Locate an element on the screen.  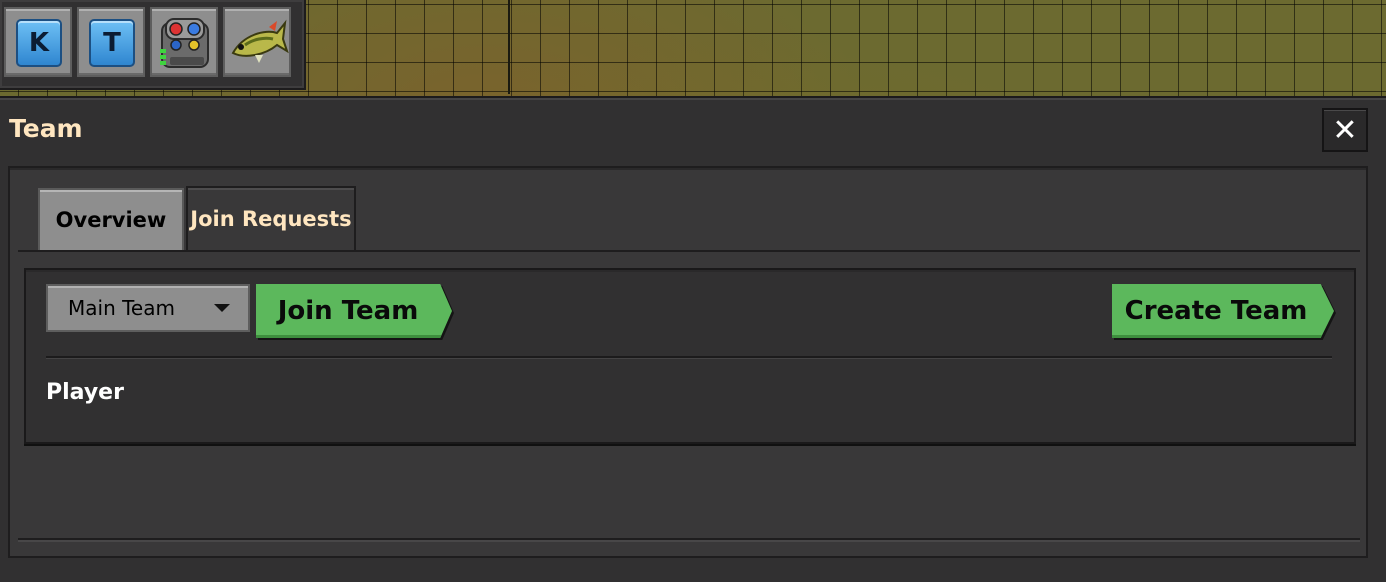
team-dropdown-value: Main Team is located at coordinates (121, 308).